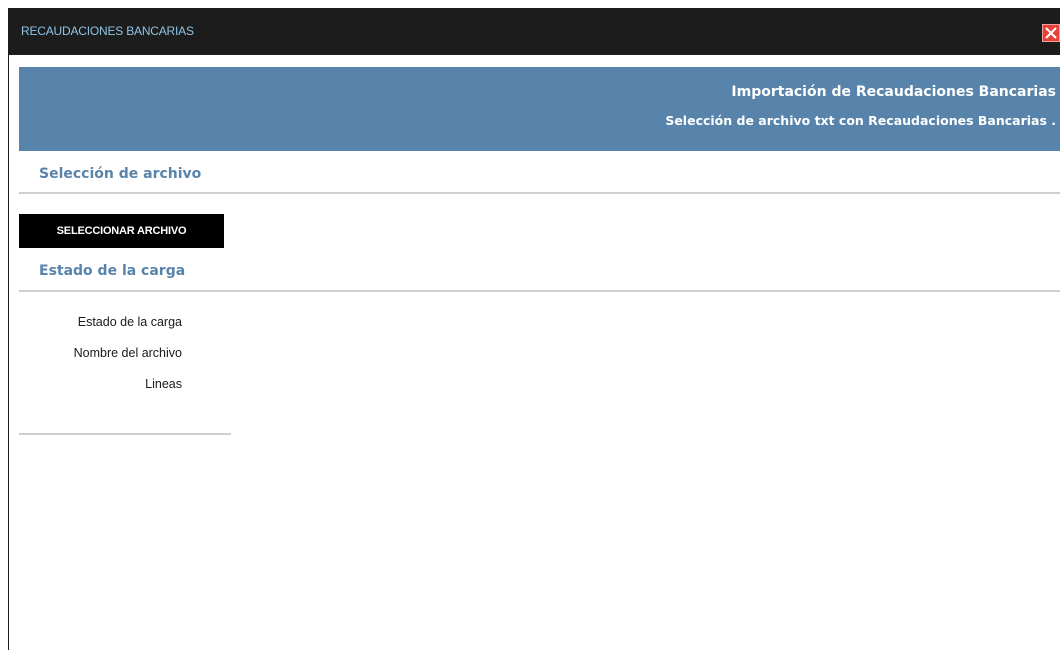  Describe the element at coordinates (112, 271) in the screenshot. I see `status-section-title: Estado de la carga` at that location.